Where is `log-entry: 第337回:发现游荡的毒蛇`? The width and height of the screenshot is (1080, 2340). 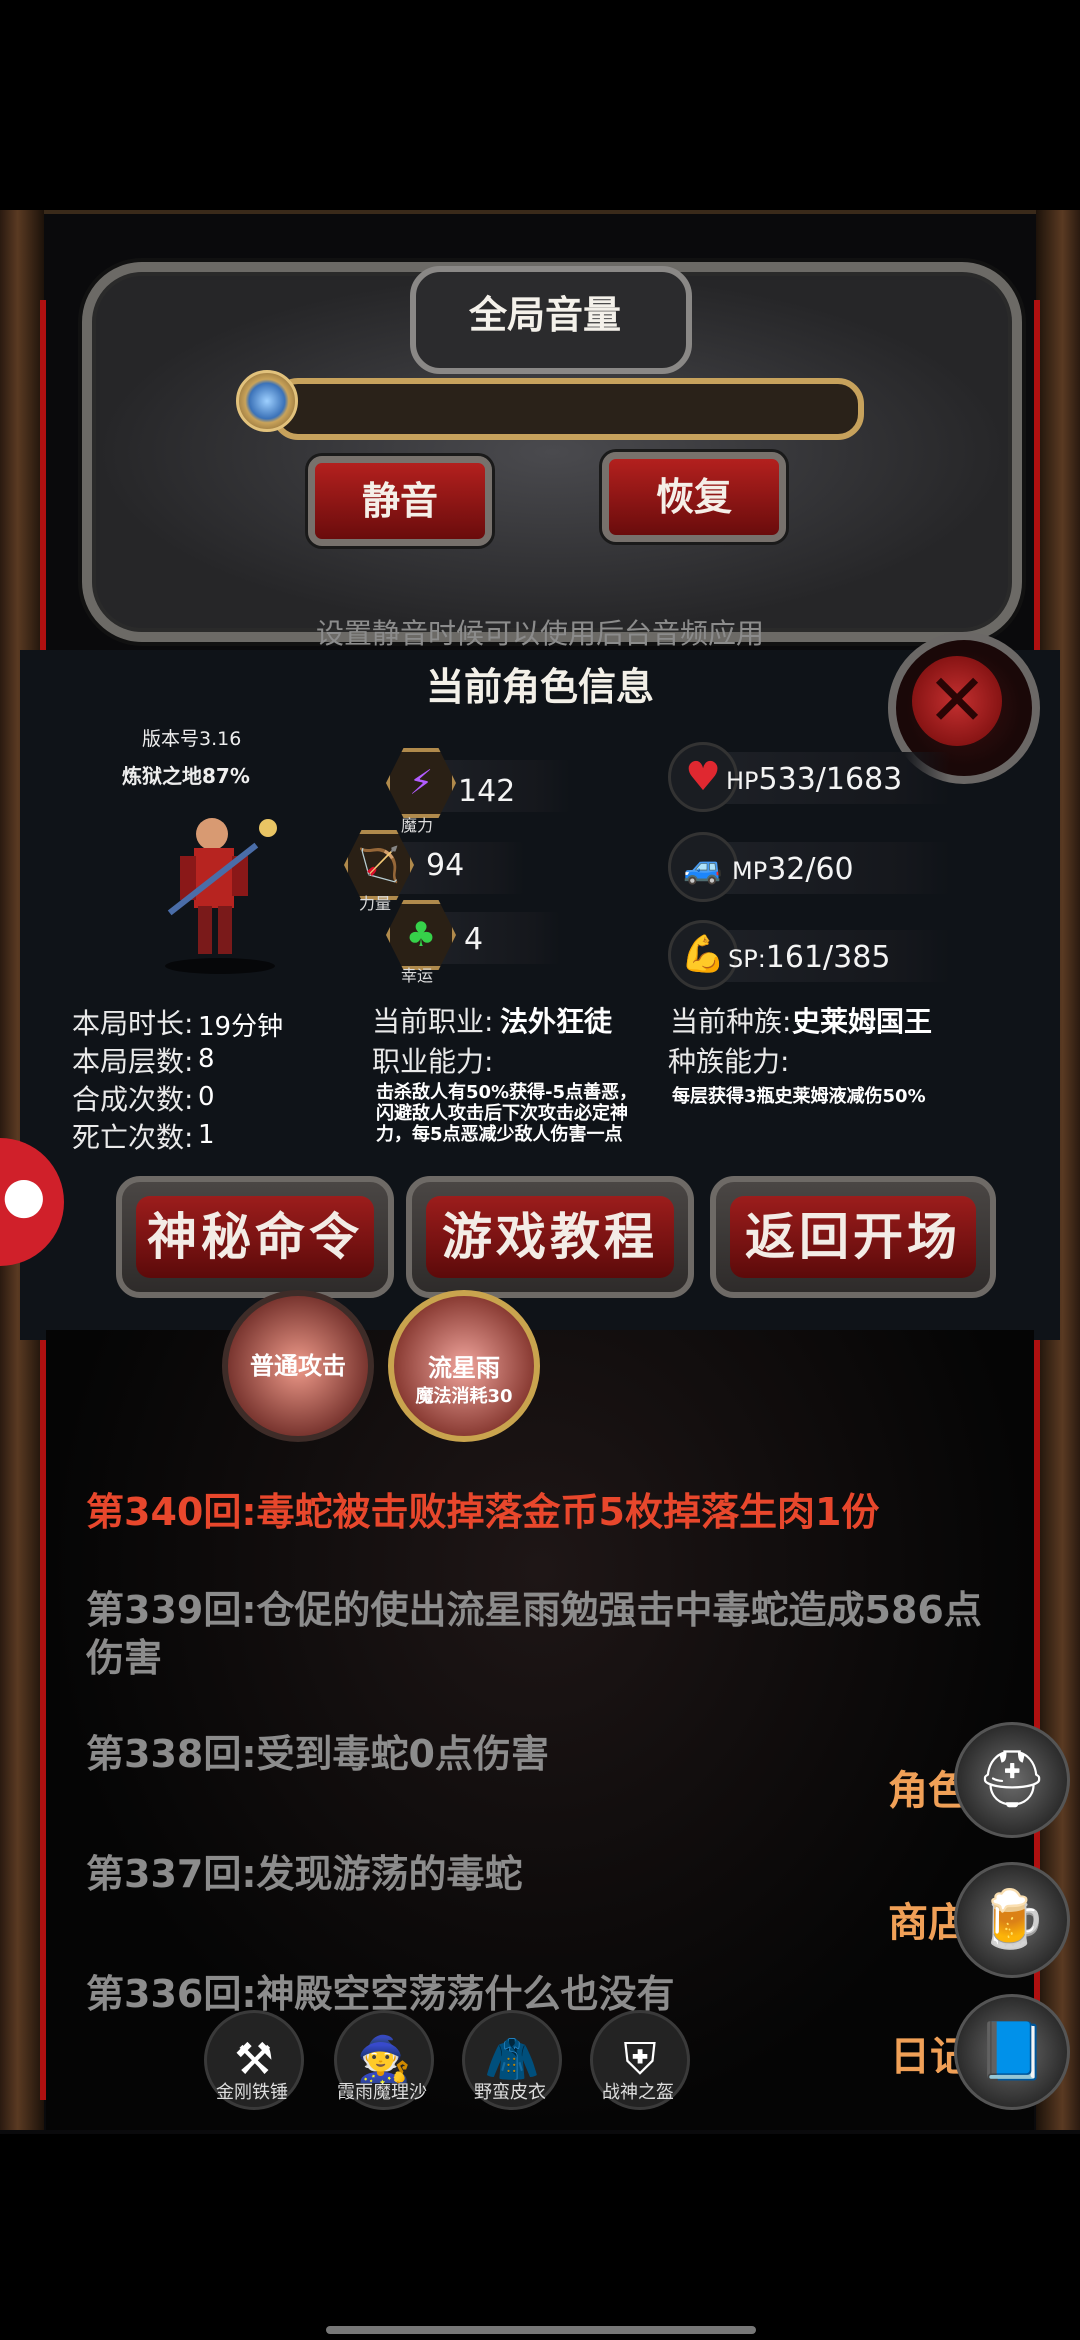
log-entry: 第337回:发现游荡的毒蛇 is located at coordinates (304, 1874).